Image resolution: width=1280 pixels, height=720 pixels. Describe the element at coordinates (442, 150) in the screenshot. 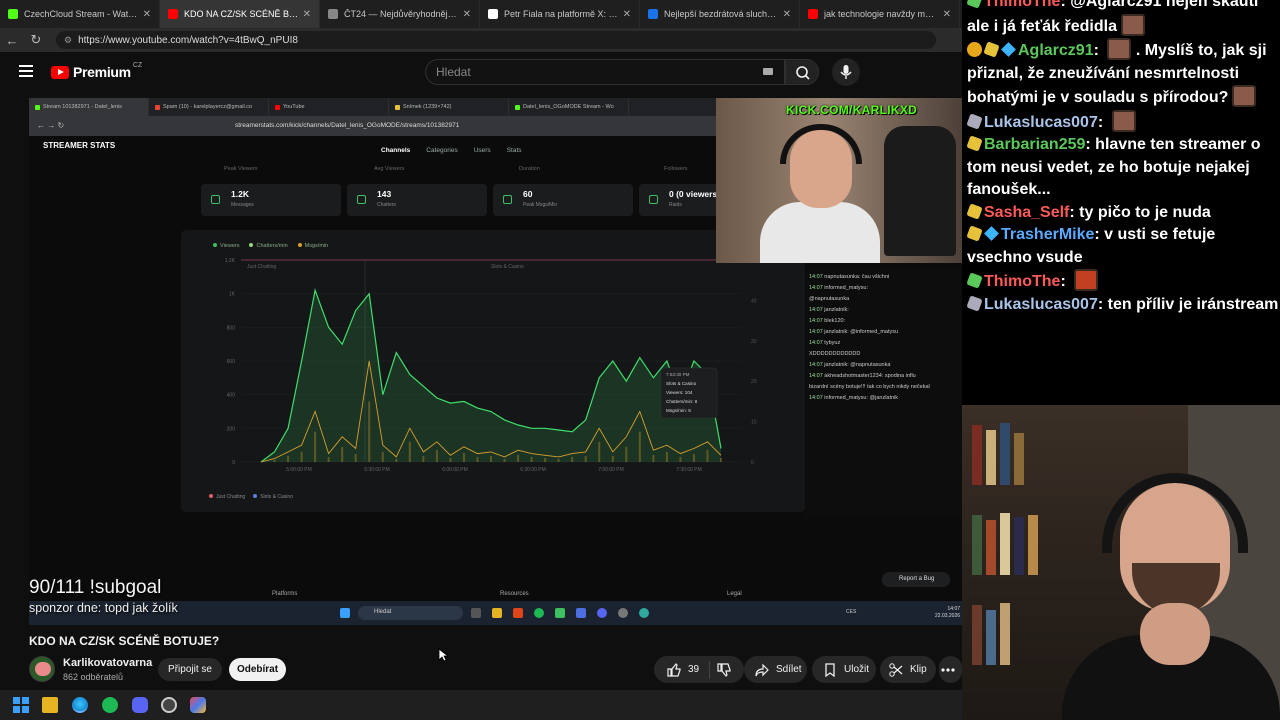

I see `menu-categories: Categories` at that location.